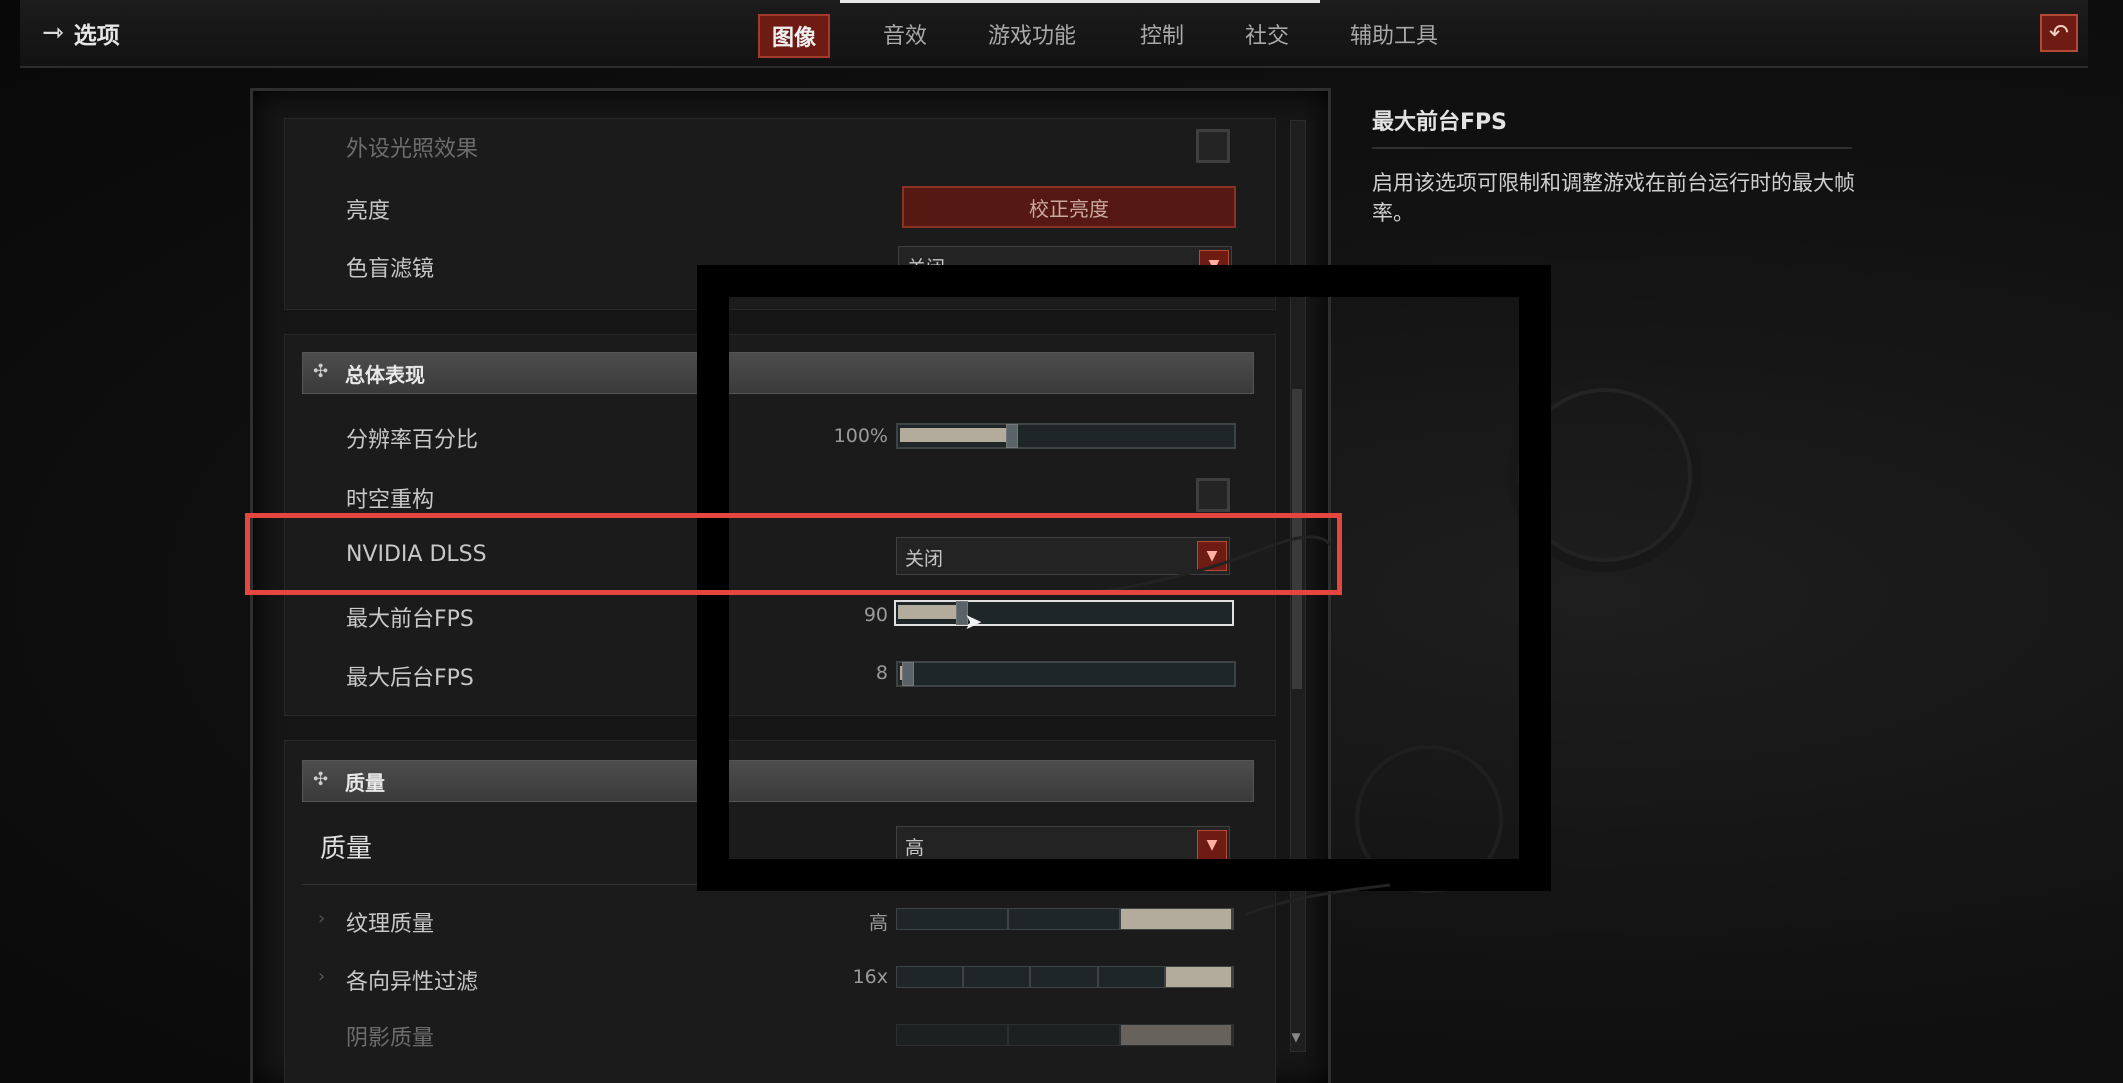 The height and width of the screenshot is (1083, 2123). I want to click on peripheral-lighting-checkbox, so click(1213, 146).